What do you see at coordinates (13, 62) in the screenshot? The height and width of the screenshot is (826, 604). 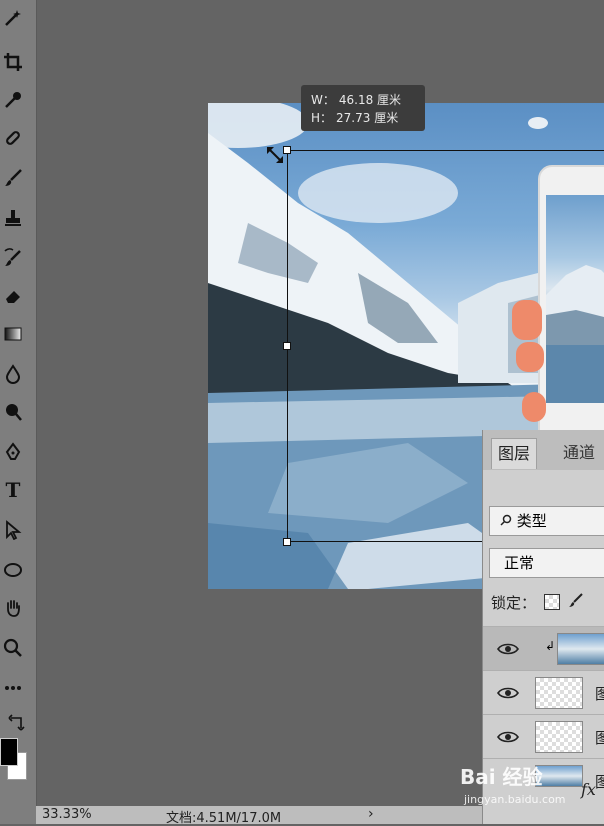 I see `crop-icon` at bounding box center [13, 62].